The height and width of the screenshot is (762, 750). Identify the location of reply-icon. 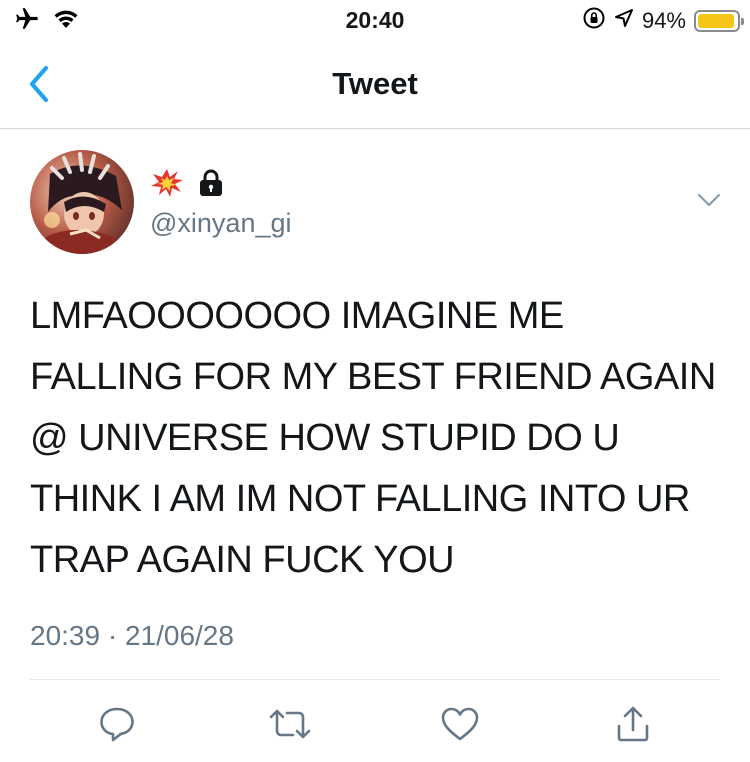
(117, 724).